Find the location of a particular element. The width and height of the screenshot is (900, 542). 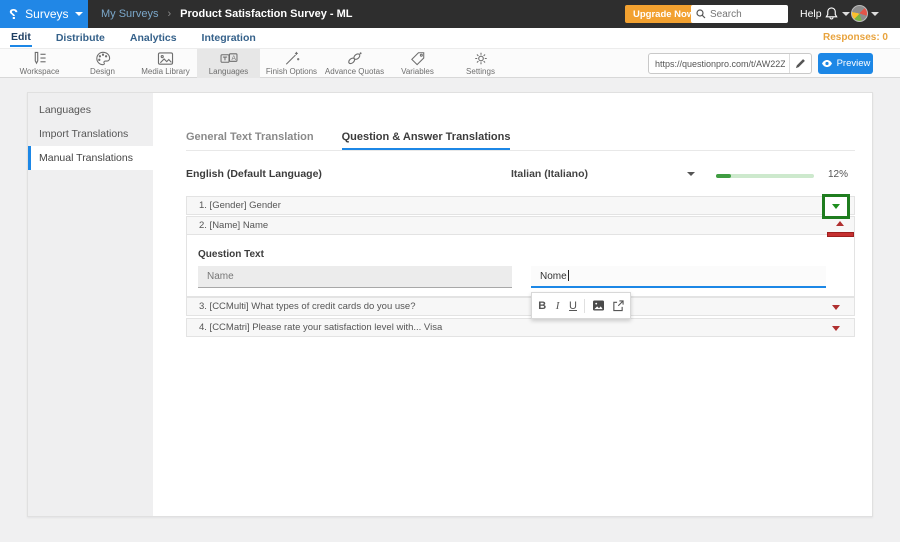

toolbar-item-media-library: Media Library is located at coordinates (165, 63).